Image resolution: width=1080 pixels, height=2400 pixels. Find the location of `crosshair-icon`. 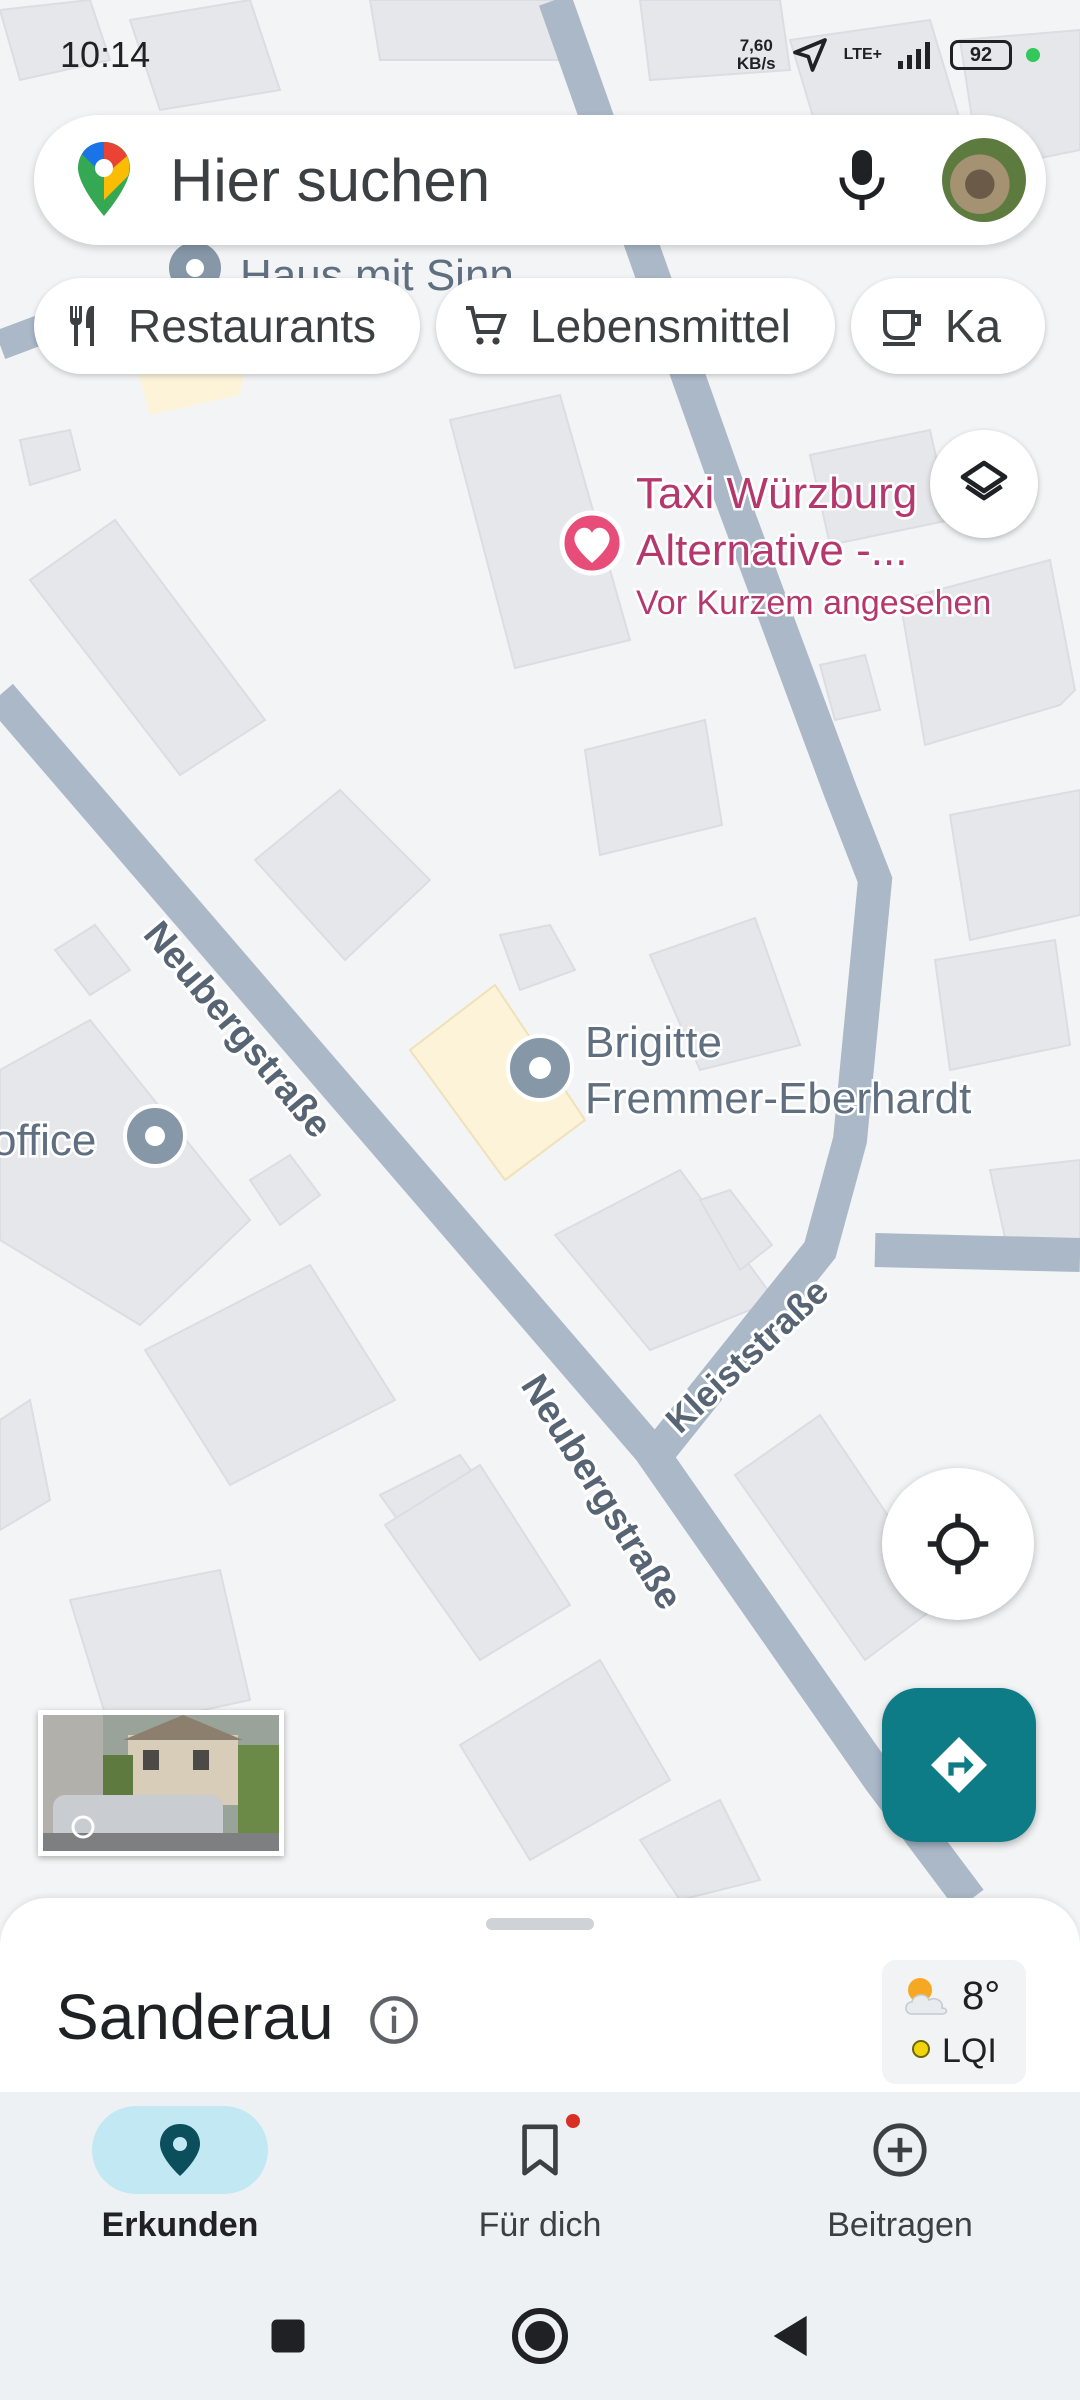

crosshair-icon is located at coordinates (958, 1544).